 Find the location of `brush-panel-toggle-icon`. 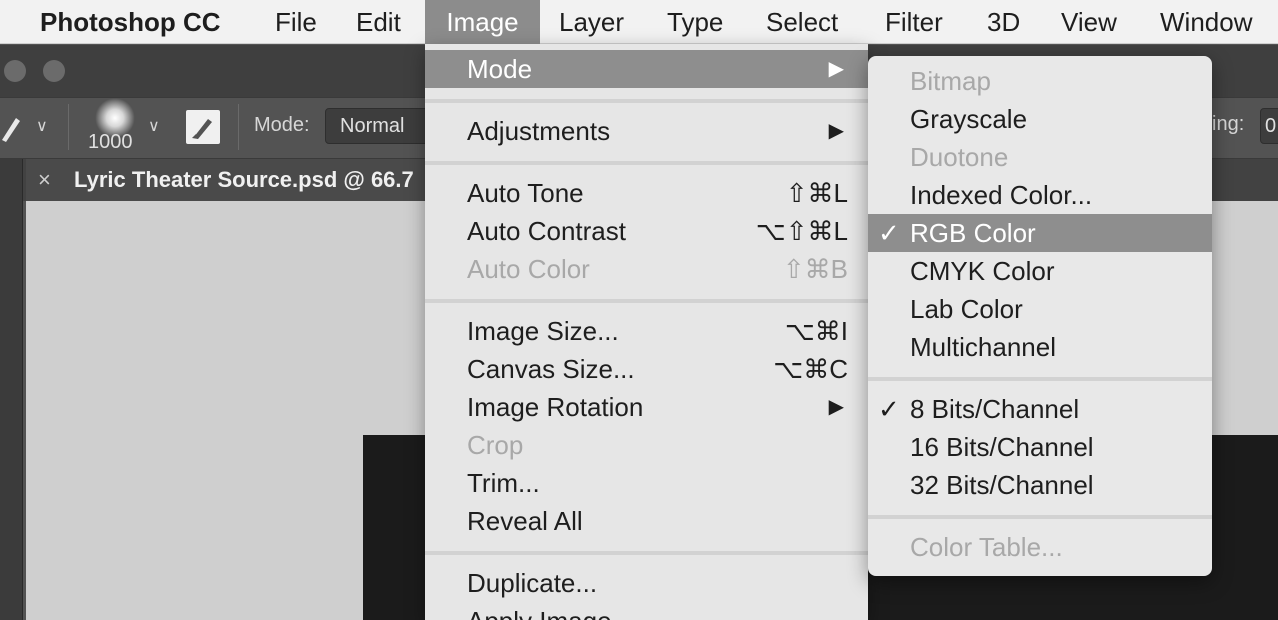

brush-panel-toggle-icon is located at coordinates (203, 127).